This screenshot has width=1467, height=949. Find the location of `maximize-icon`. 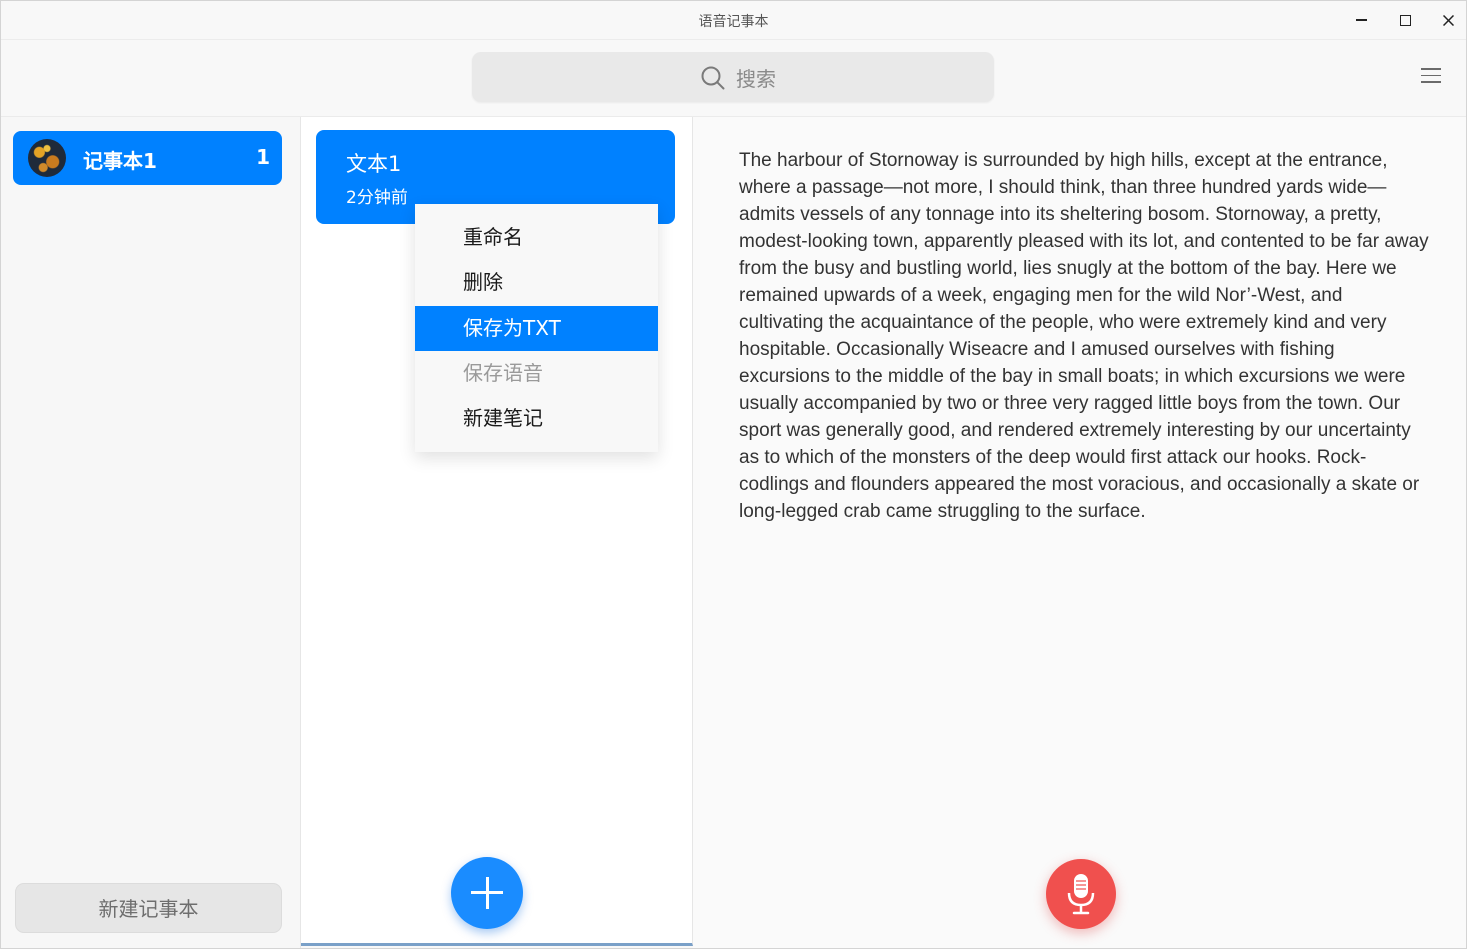

maximize-icon is located at coordinates (1405, 20).